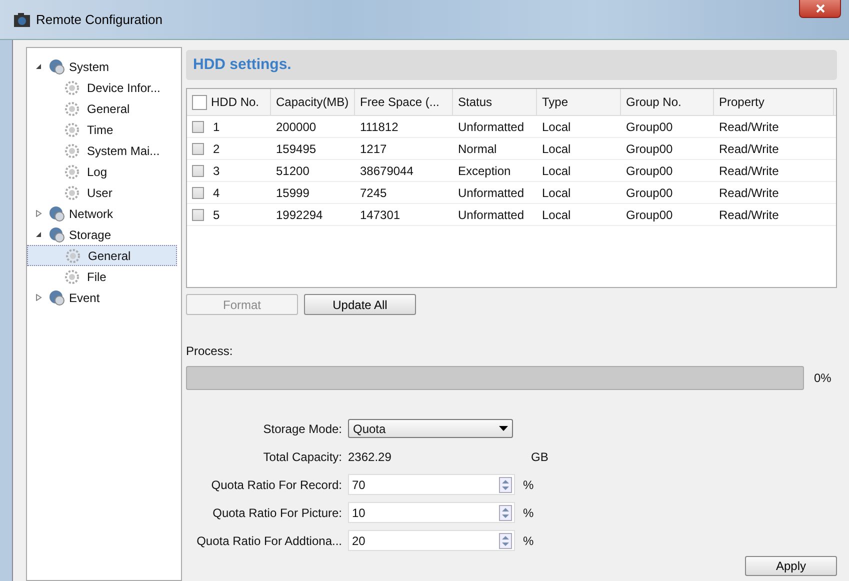 Image resolution: width=849 pixels, height=581 pixels. I want to click on table-cell: 111812, so click(379, 127).